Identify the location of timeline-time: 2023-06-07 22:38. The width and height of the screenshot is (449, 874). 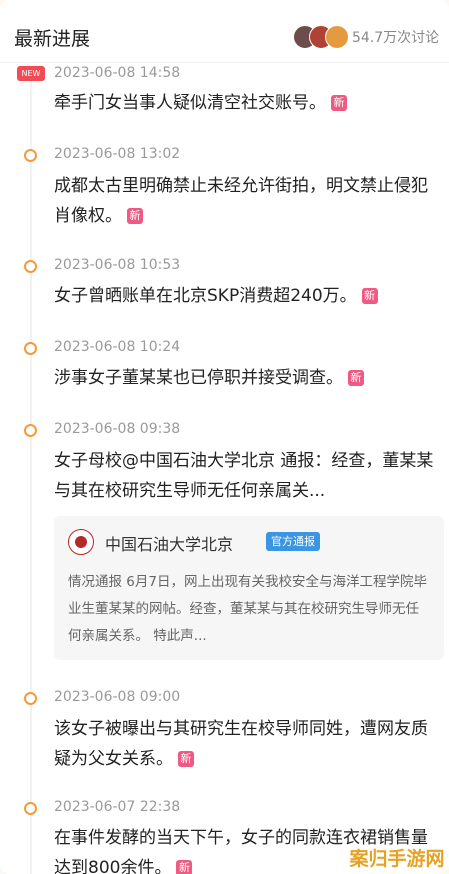
(117, 807).